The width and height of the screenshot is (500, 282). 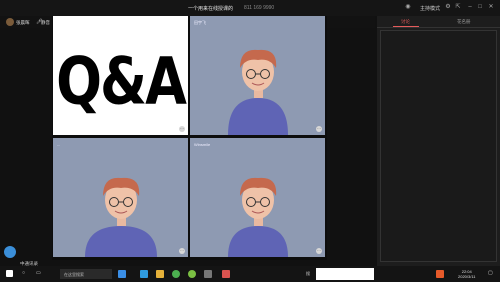 I want to click on edge-icon, so click(x=144, y=274).